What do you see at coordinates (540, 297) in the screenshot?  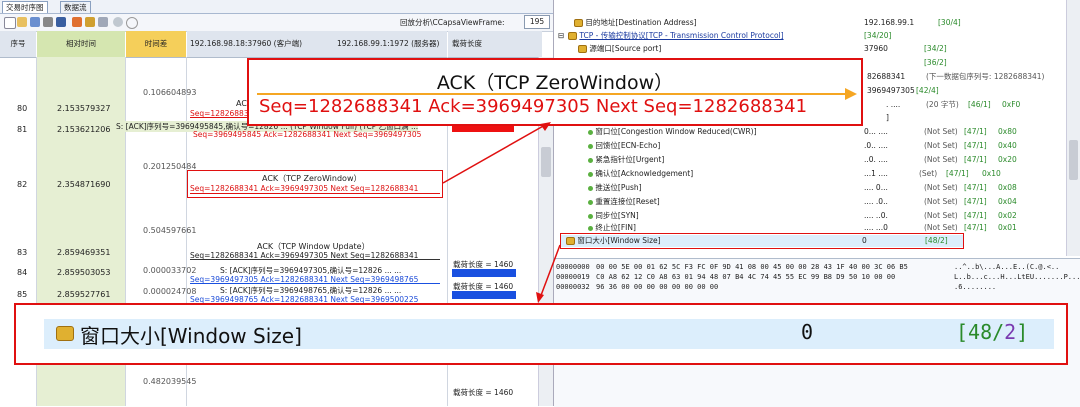 I see `arrow-head-icon` at bounding box center [540, 297].